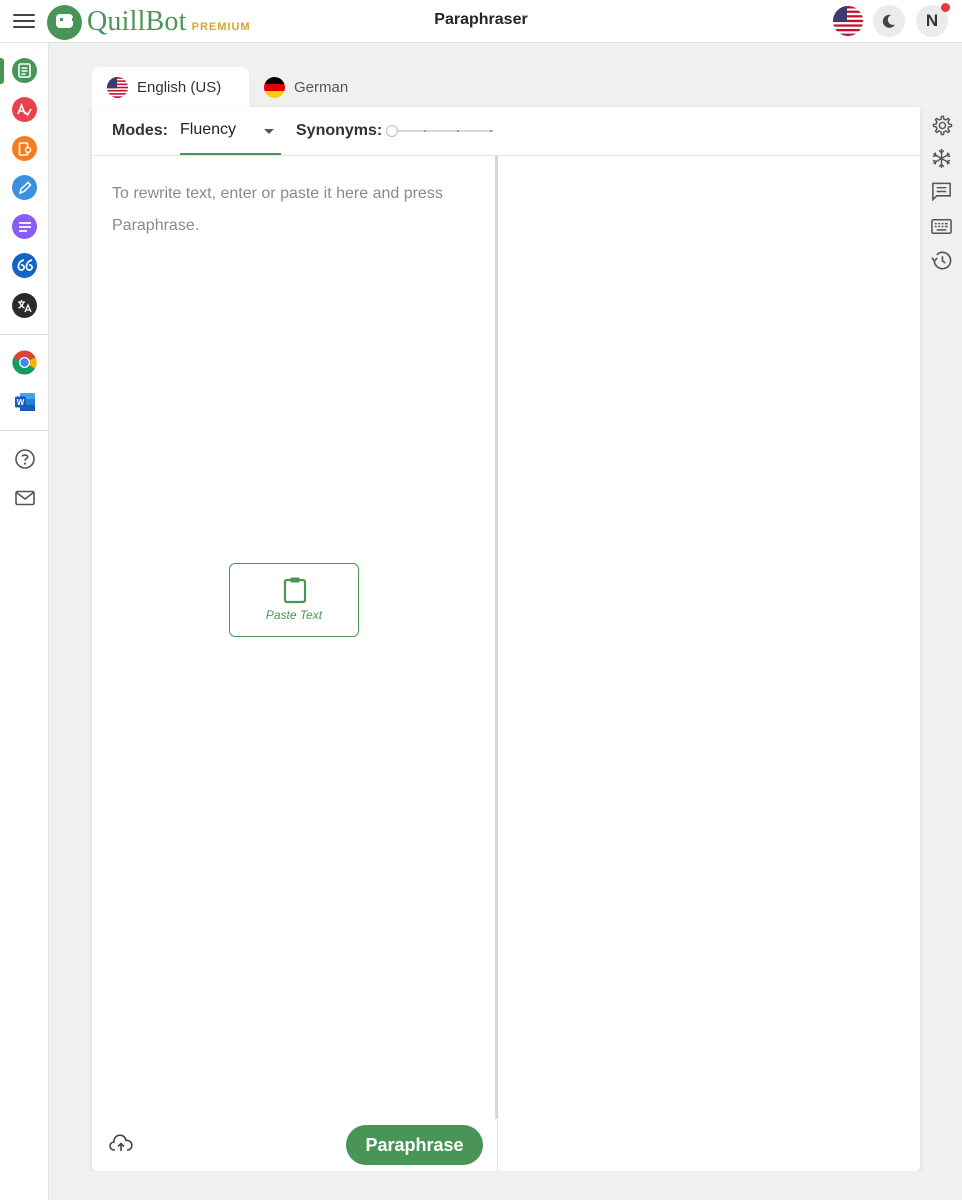 The width and height of the screenshot is (962, 1200). I want to click on left-sidebar: W, so click(24, 621).